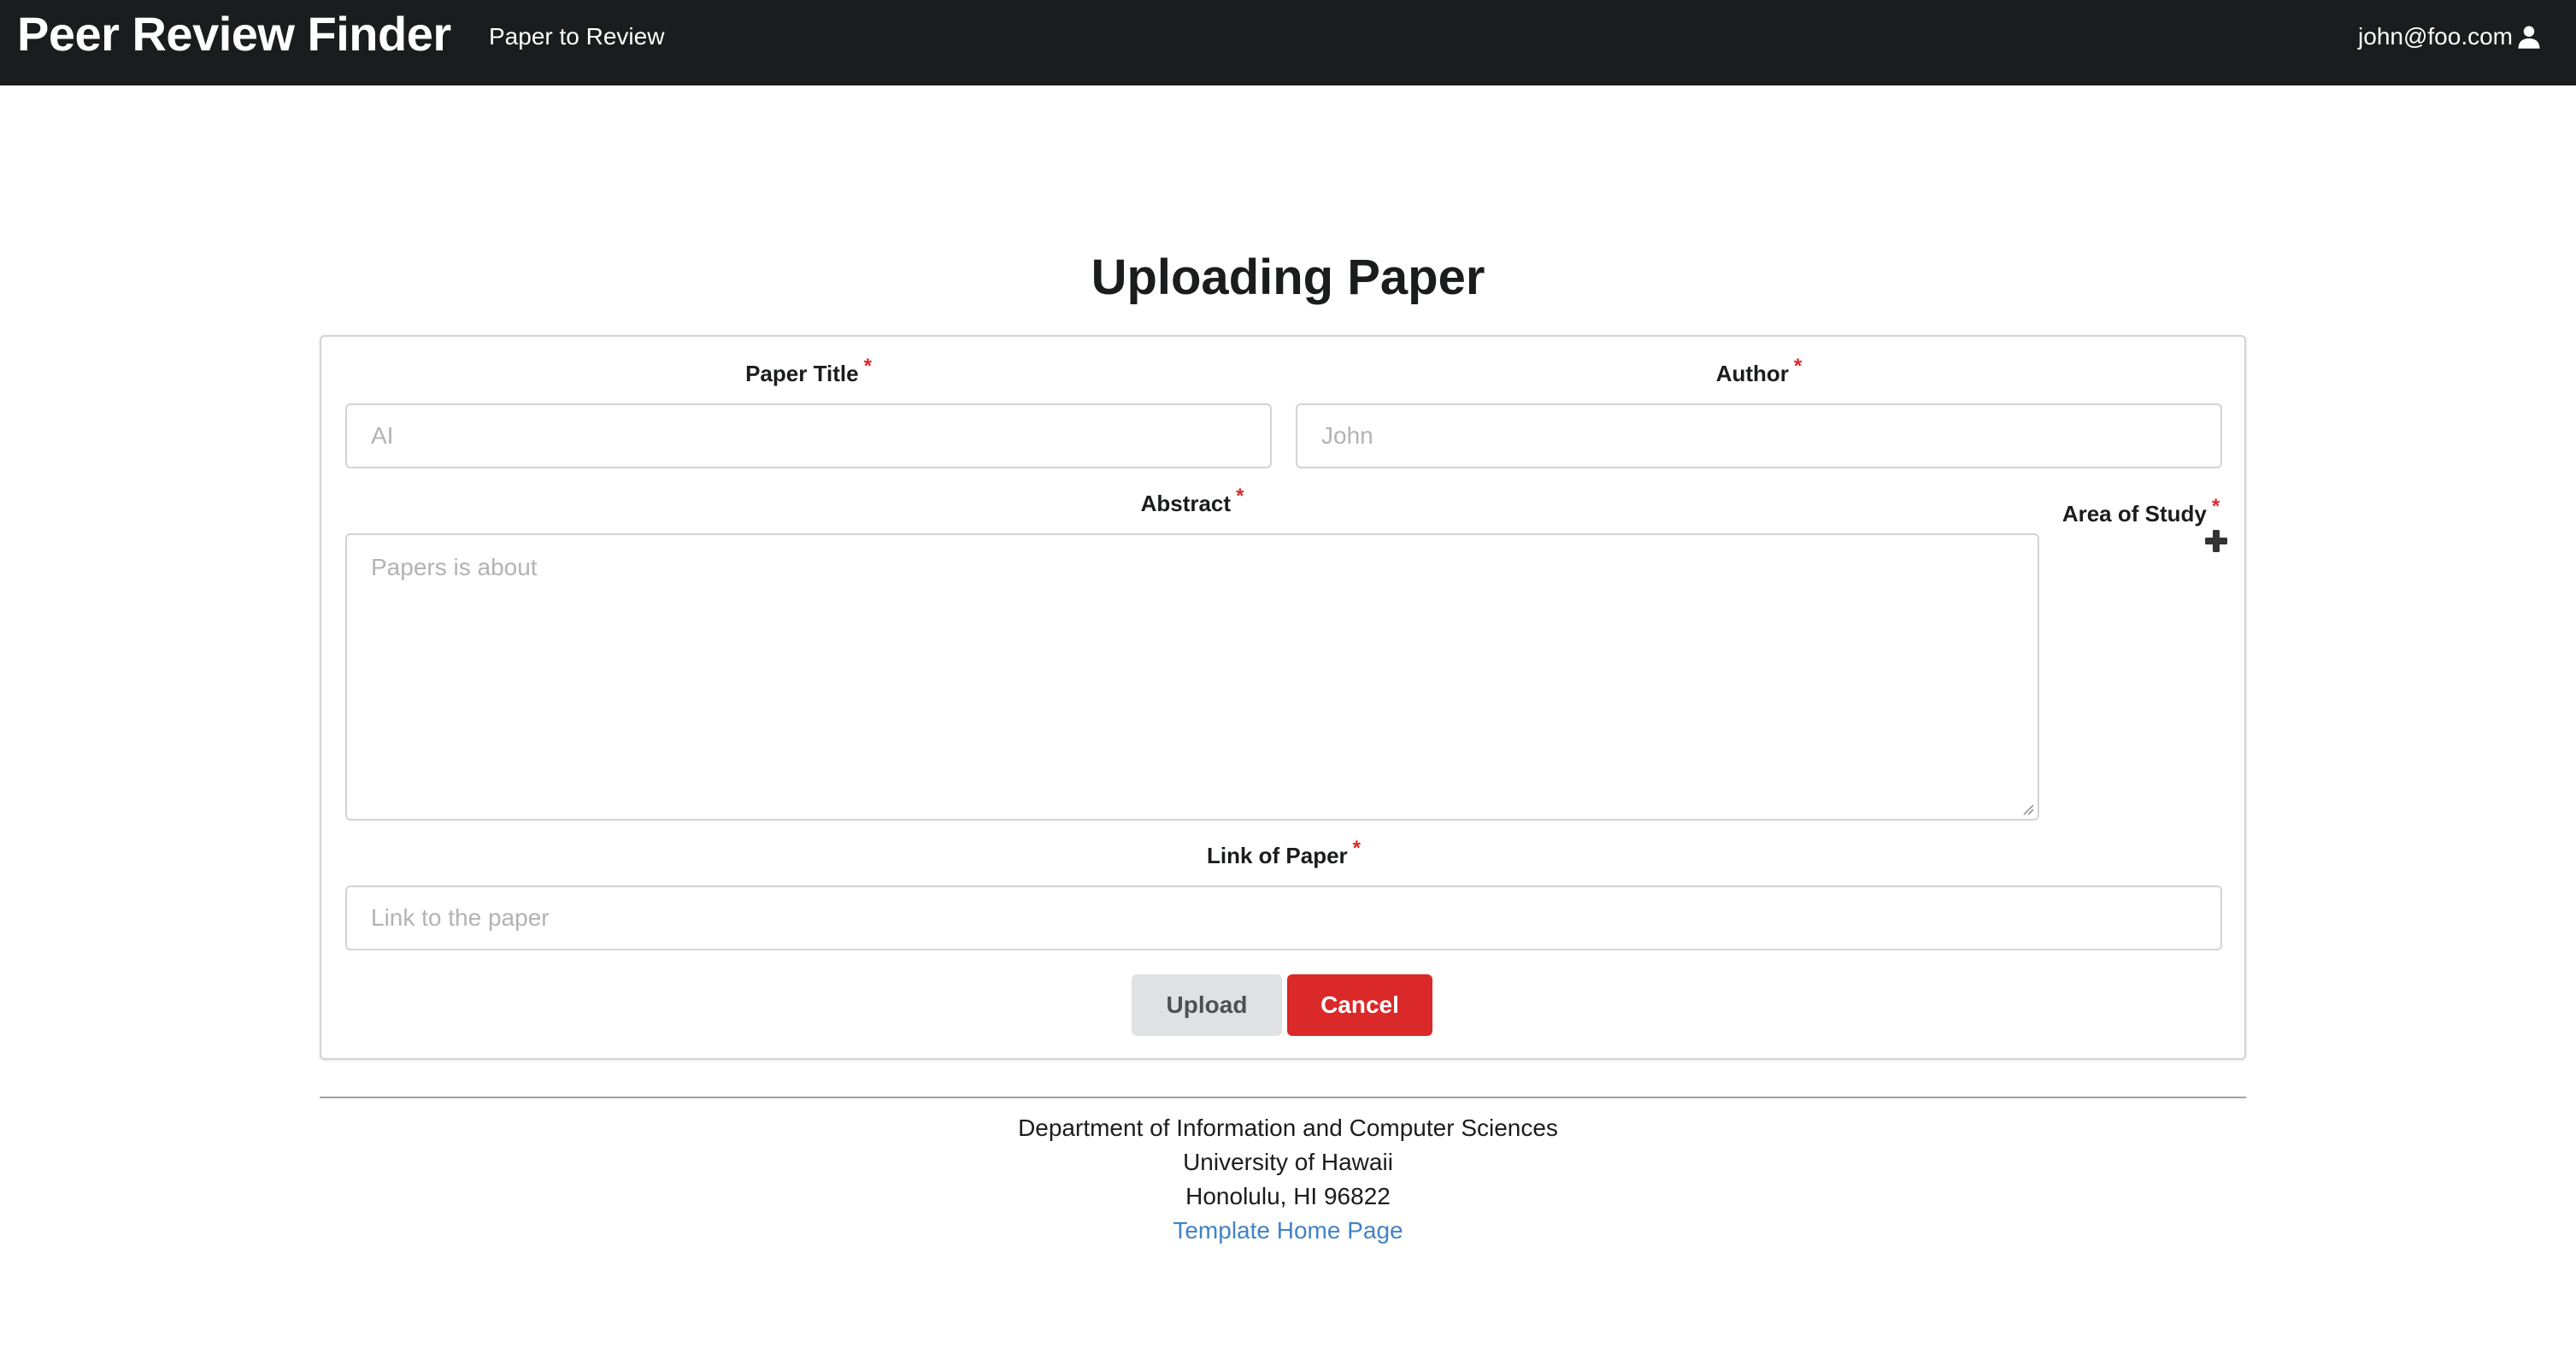 This screenshot has height=1347, width=2576. Describe the element at coordinates (1359, 1005) in the screenshot. I see `cancel-button: Cancel` at that location.